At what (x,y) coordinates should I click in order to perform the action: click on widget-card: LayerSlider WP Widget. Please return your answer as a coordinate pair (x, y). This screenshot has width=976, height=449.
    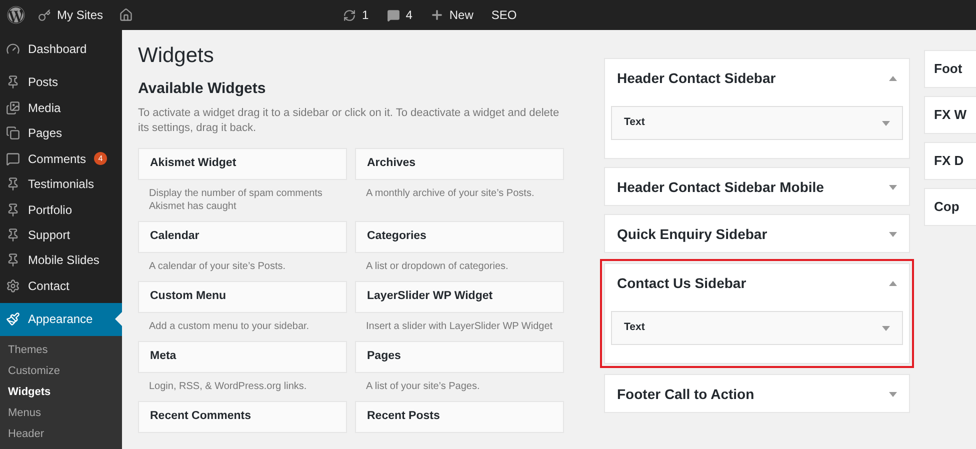
    Looking at the image, I should click on (459, 296).